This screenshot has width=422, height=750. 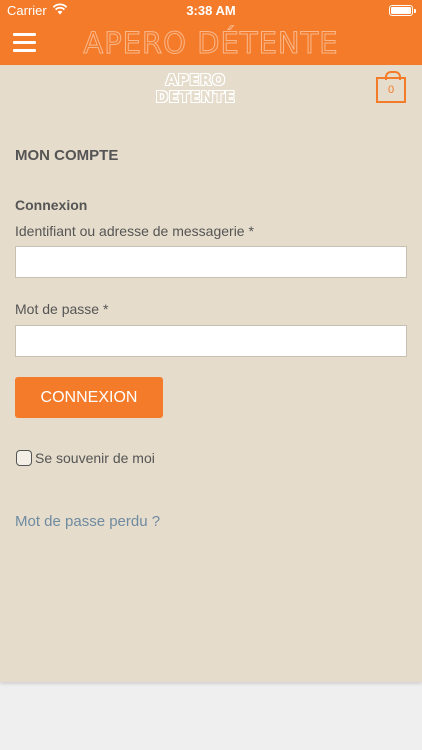 What do you see at coordinates (402, 10) in the screenshot?
I see `battery-icon` at bounding box center [402, 10].